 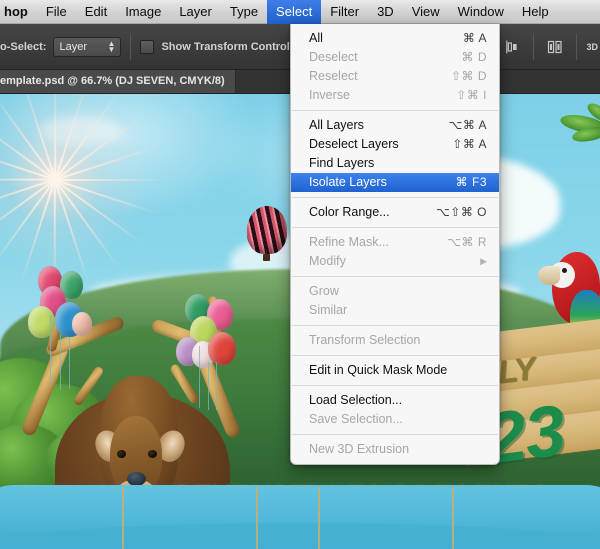 What do you see at coordinates (395, 57) in the screenshot?
I see `menu-item-deselect: Deselect ⌘ D` at bounding box center [395, 57].